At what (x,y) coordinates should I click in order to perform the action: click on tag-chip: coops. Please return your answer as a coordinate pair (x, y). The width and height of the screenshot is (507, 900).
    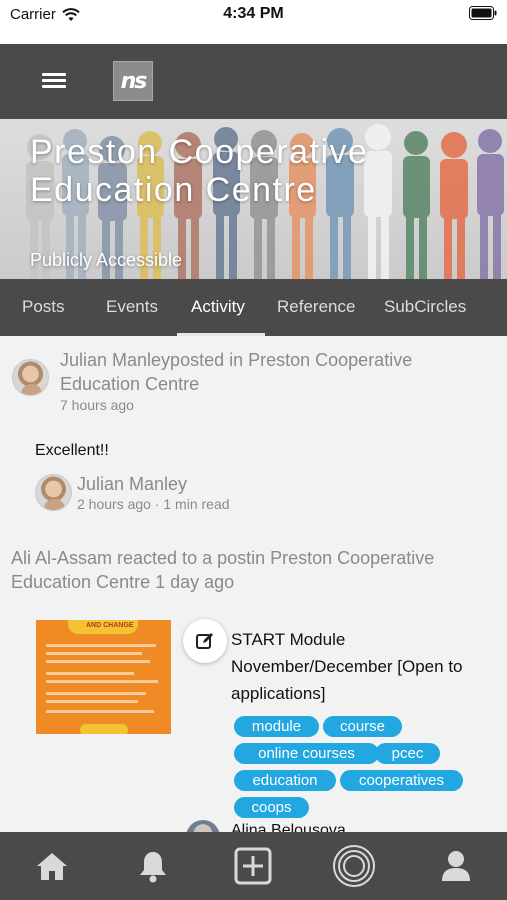
    Looking at the image, I should click on (271, 807).